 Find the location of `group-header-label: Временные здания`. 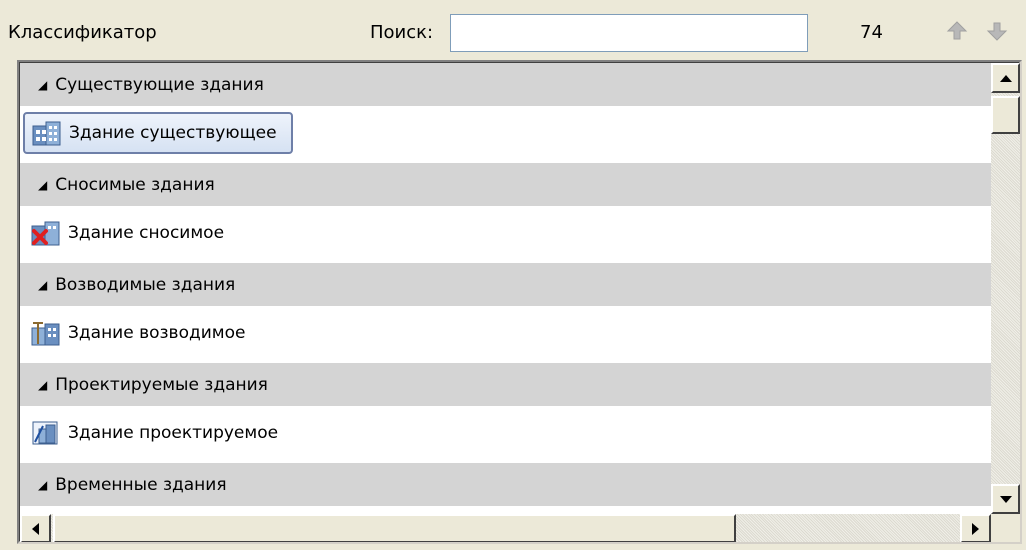

group-header-label: Временные здания is located at coordinates (141, 484).